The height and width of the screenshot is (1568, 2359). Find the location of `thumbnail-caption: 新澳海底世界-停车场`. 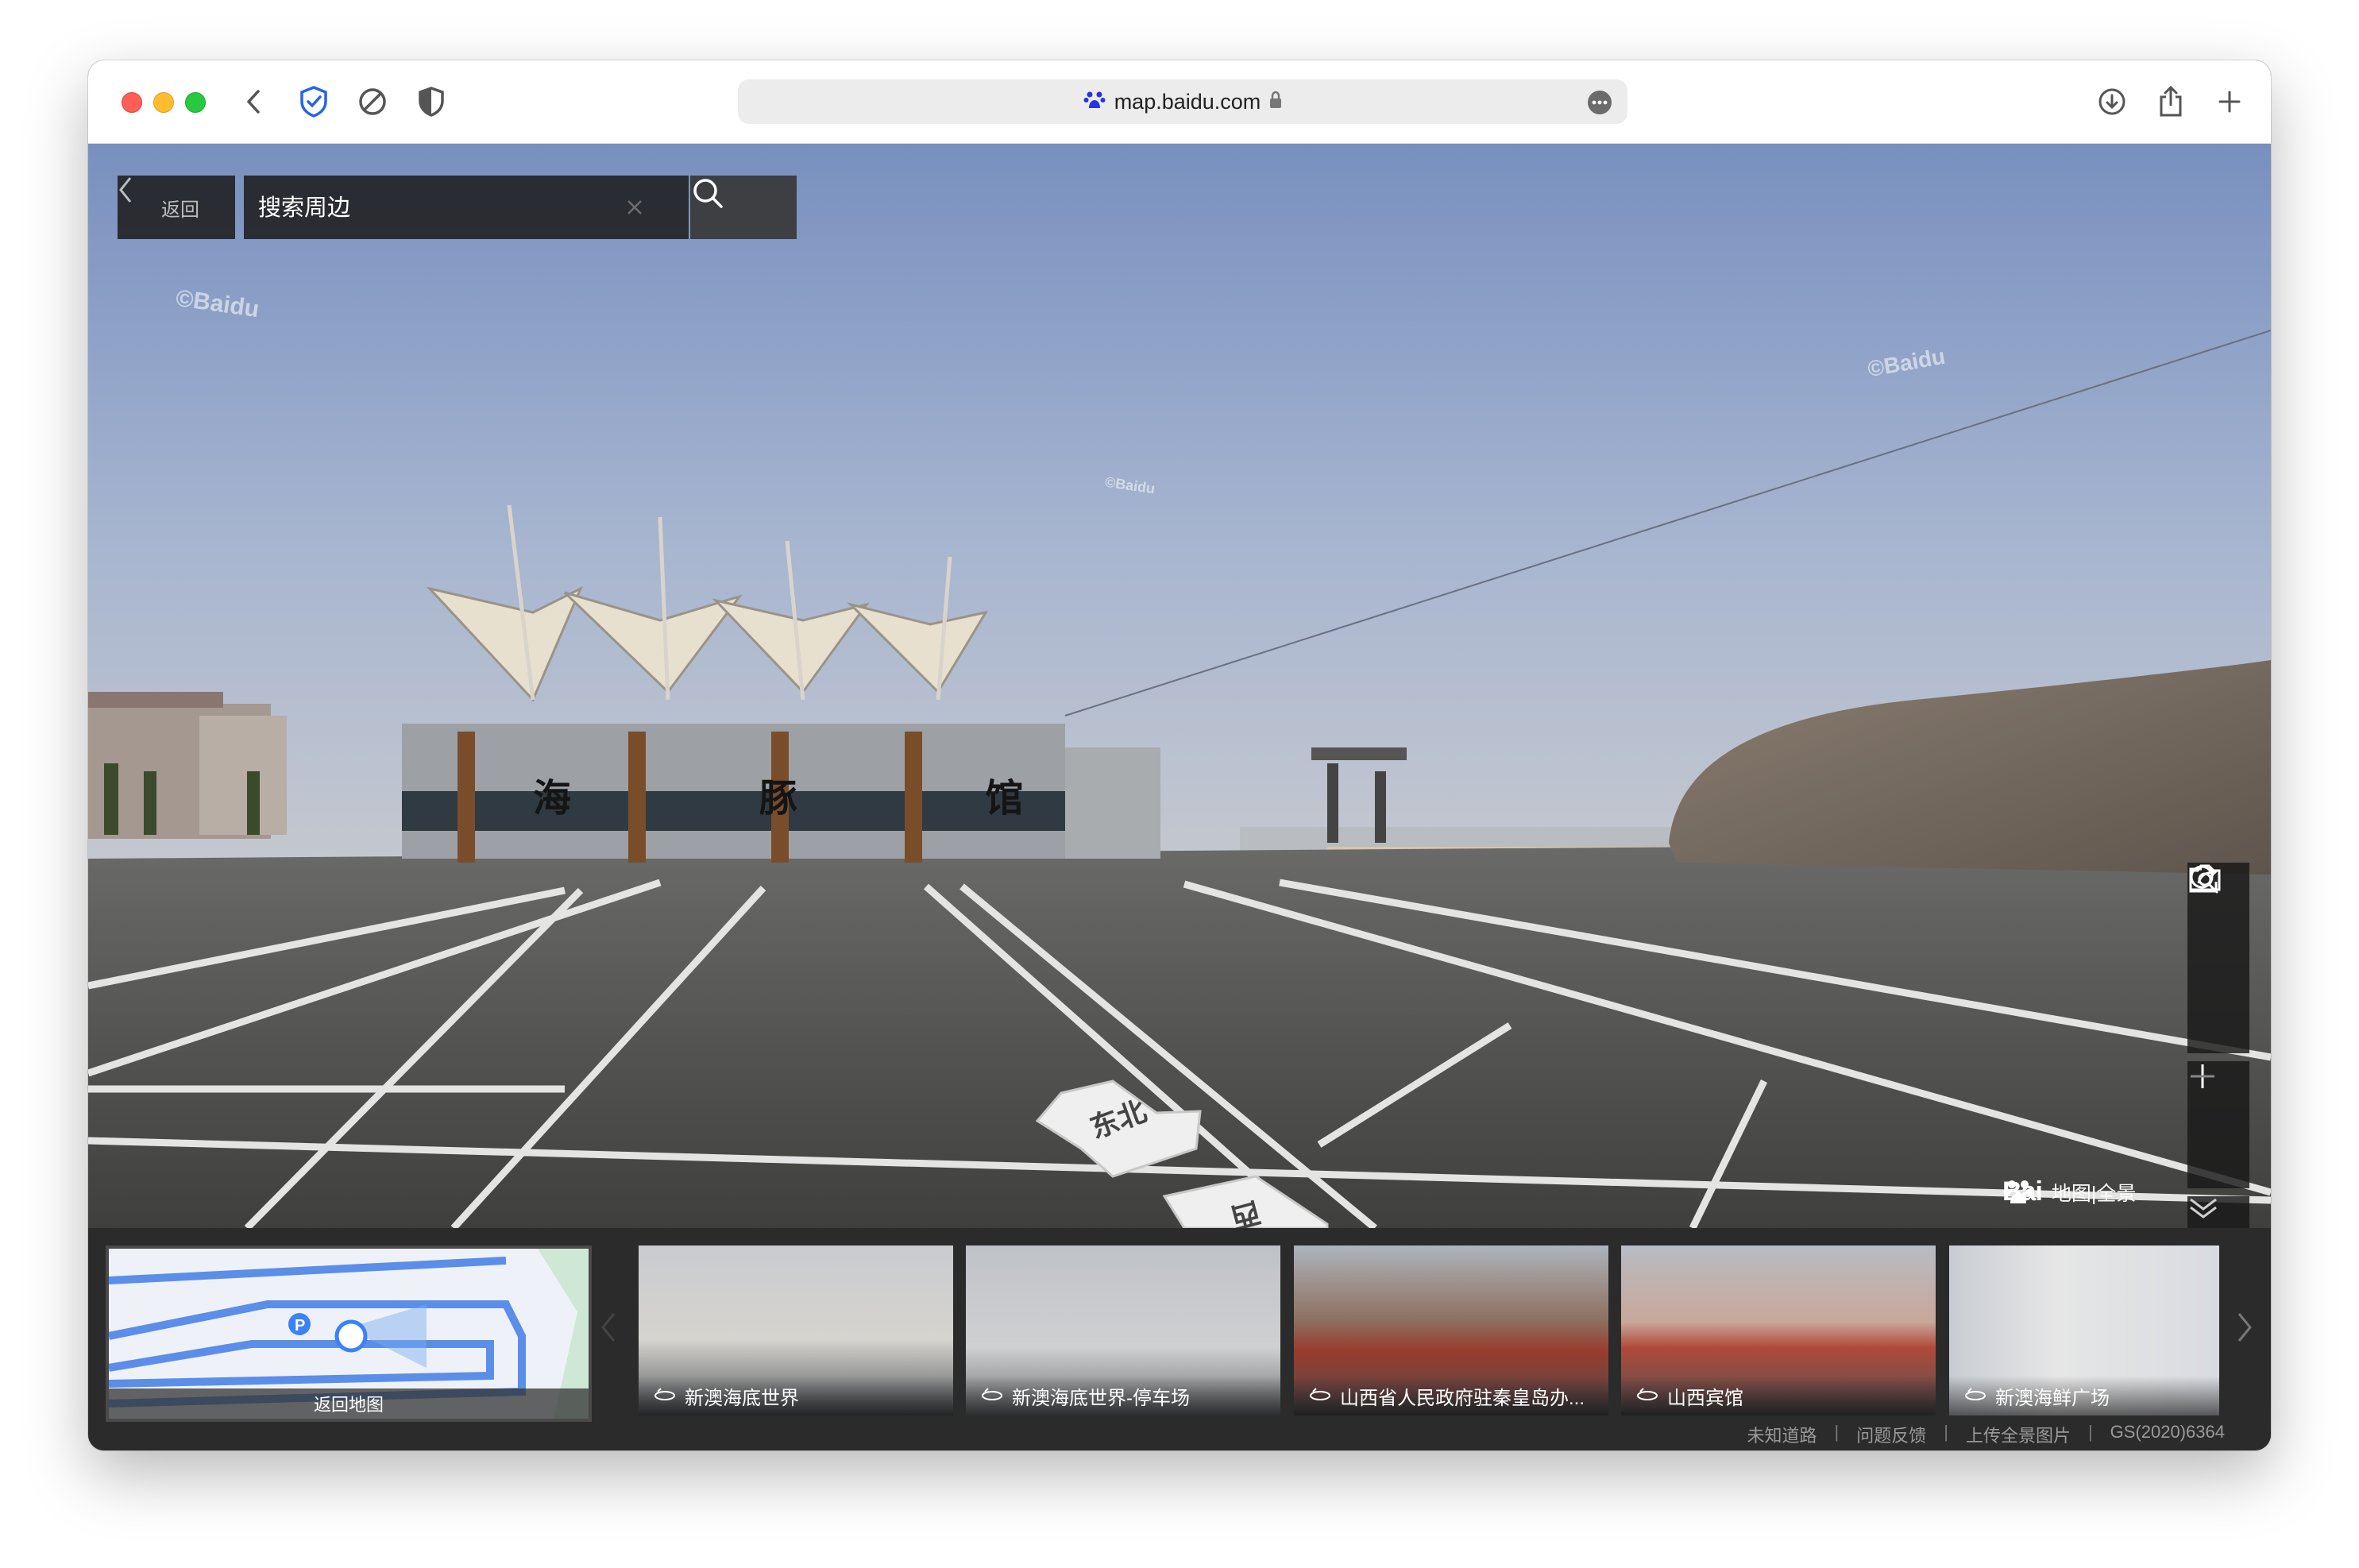

thumbnail-caption: 新澳海底世界-停车场 is located at coordinates (1123, 1395).